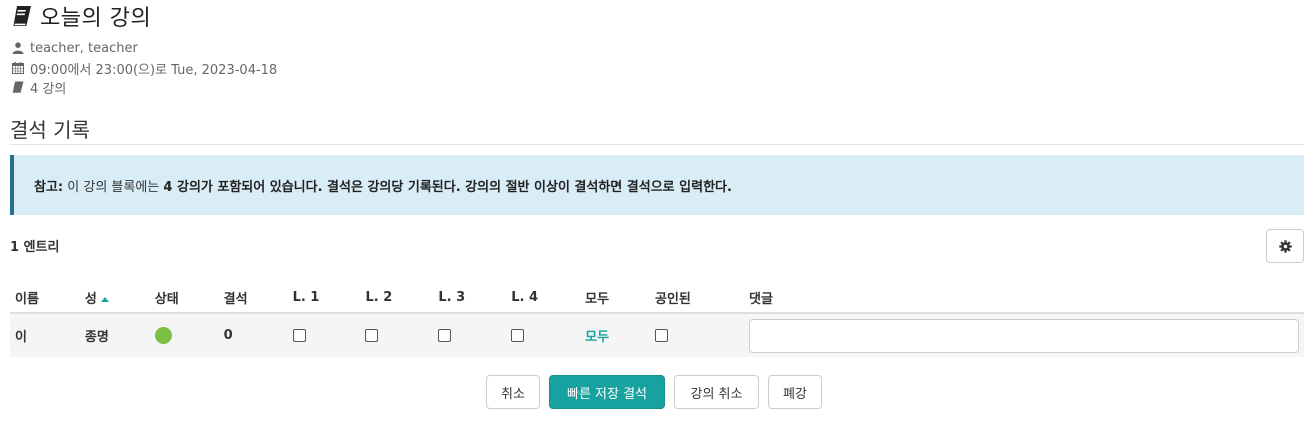  What do you see at coordinates (470, 298) in the screenshot?
I see `col-lesson-3: L. 3` at bounding box center [470, 298].